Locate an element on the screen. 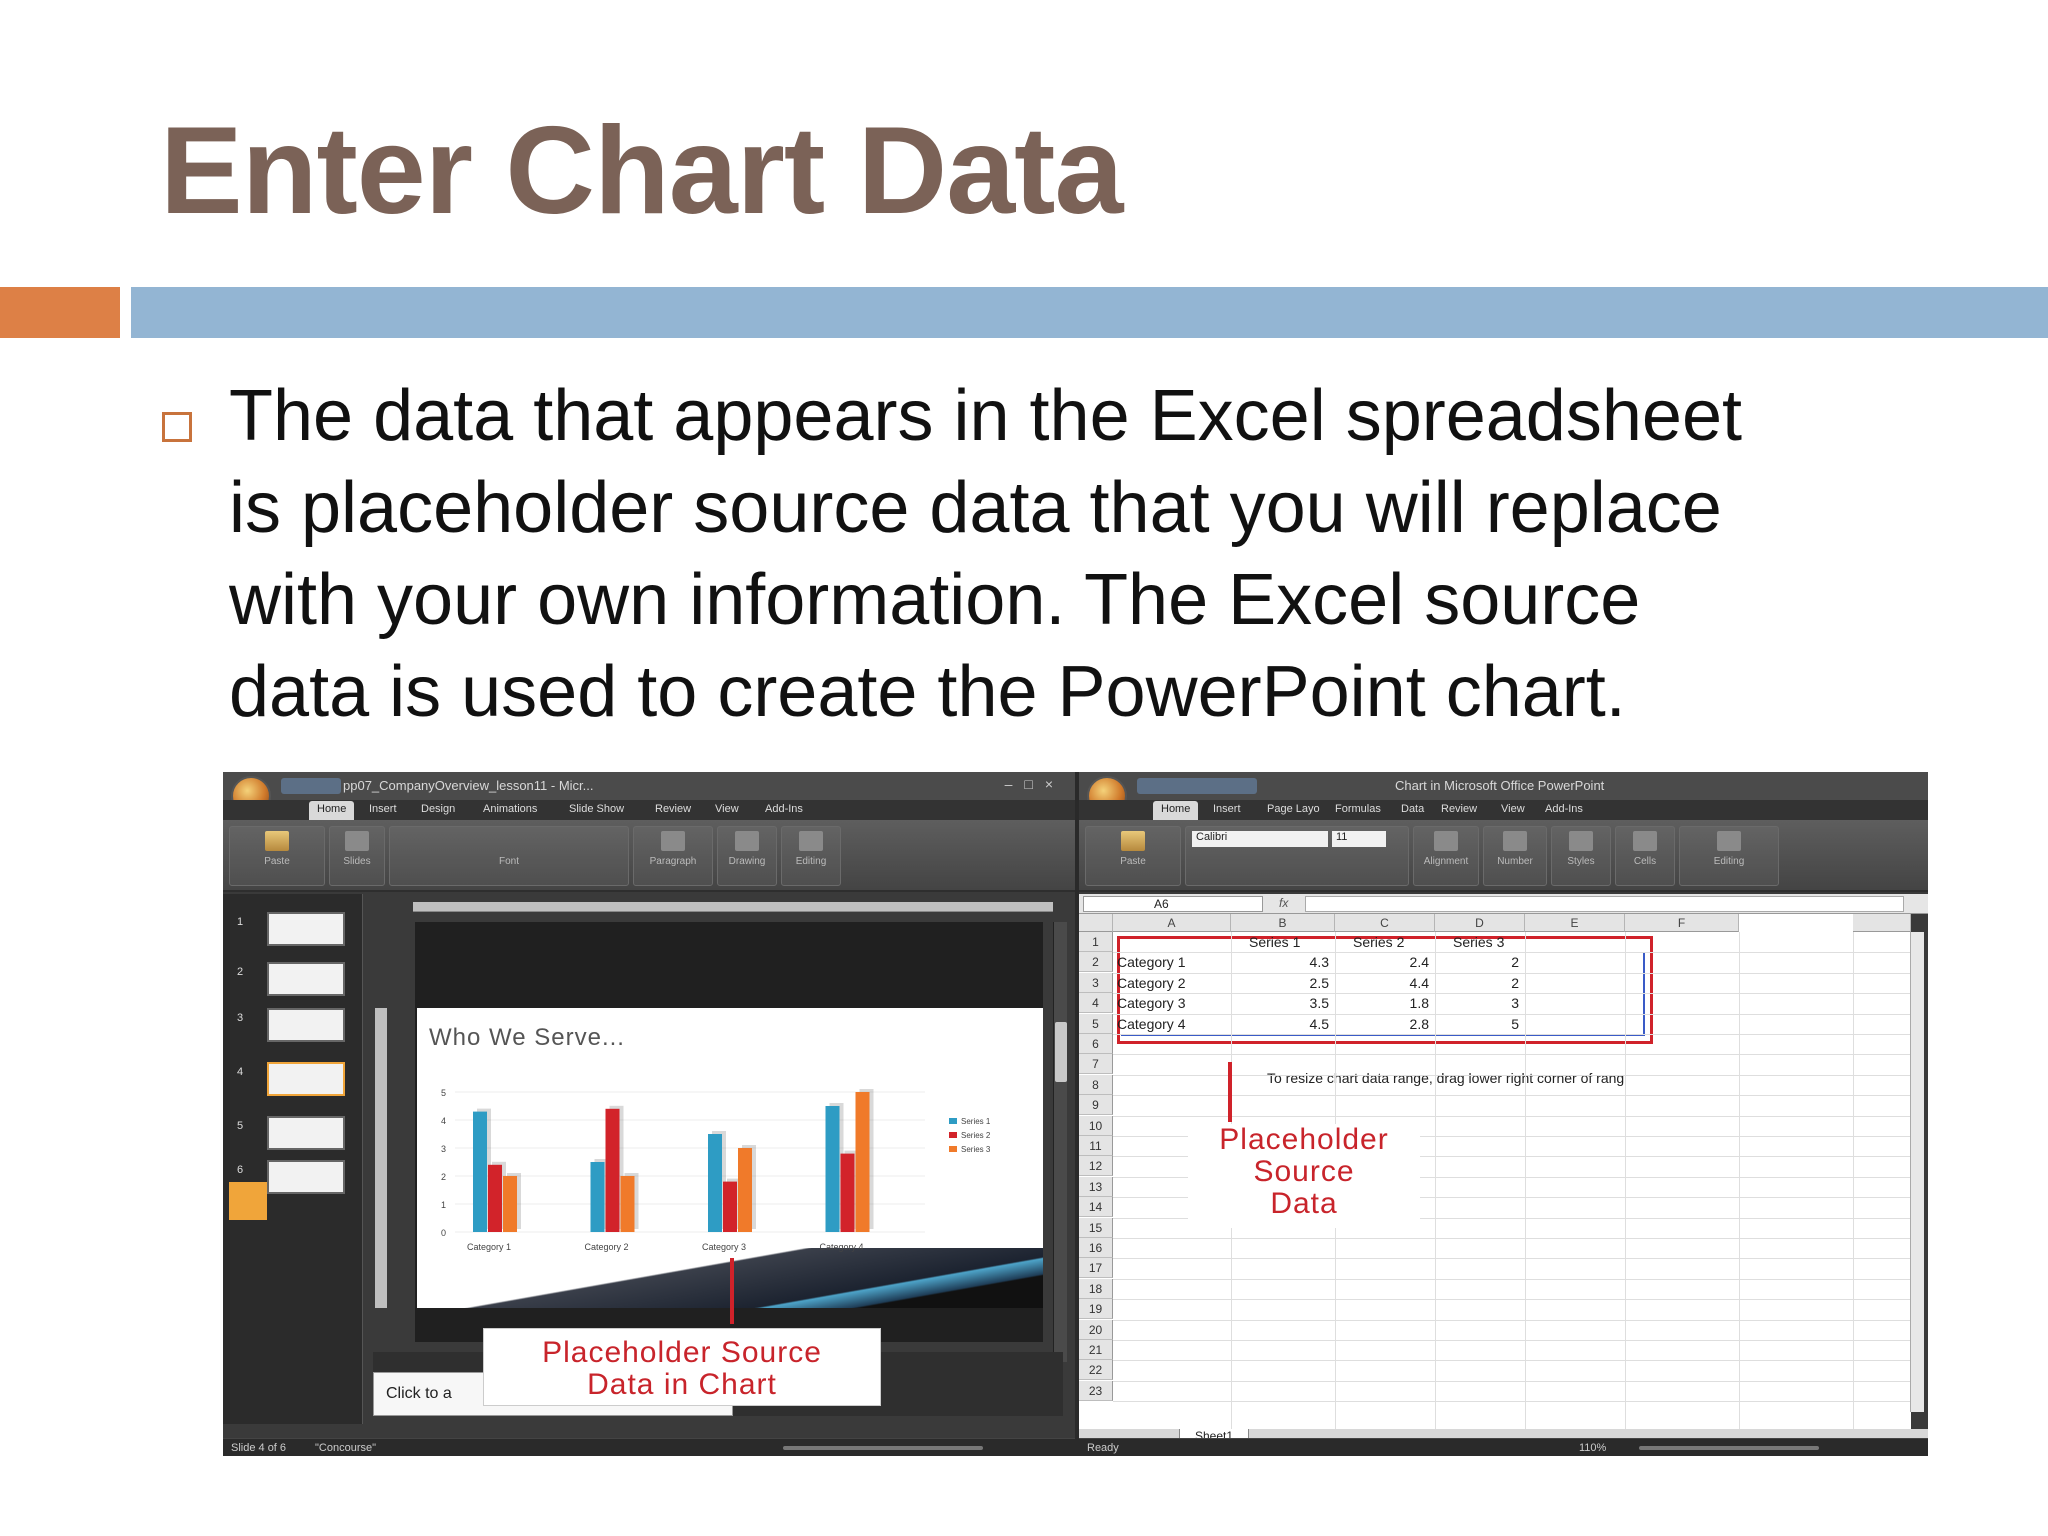 This screenshot has width=2048, height=1536. font-label: Font is located at coordinates (508, 861).